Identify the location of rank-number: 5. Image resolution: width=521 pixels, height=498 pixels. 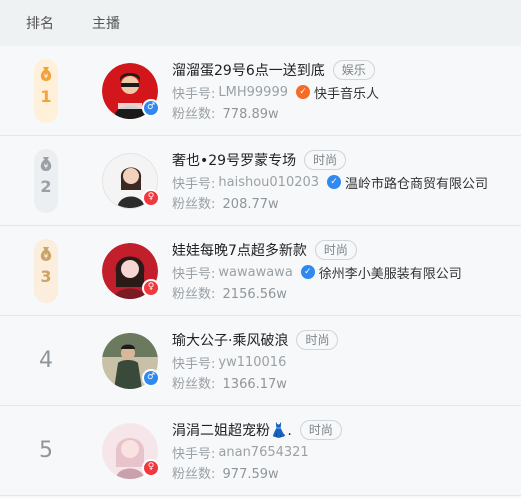
(46, 450).